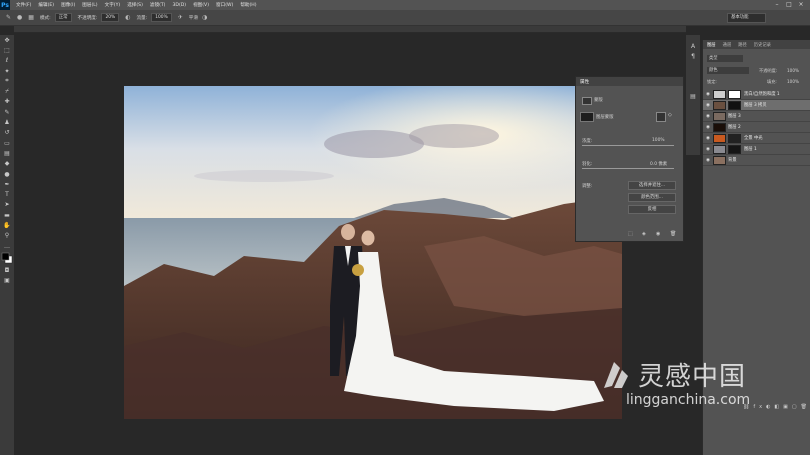  Describe the element at coordinates (7, 270) in the screenshot. I see `quick-mask-icon: ◘` at that location.